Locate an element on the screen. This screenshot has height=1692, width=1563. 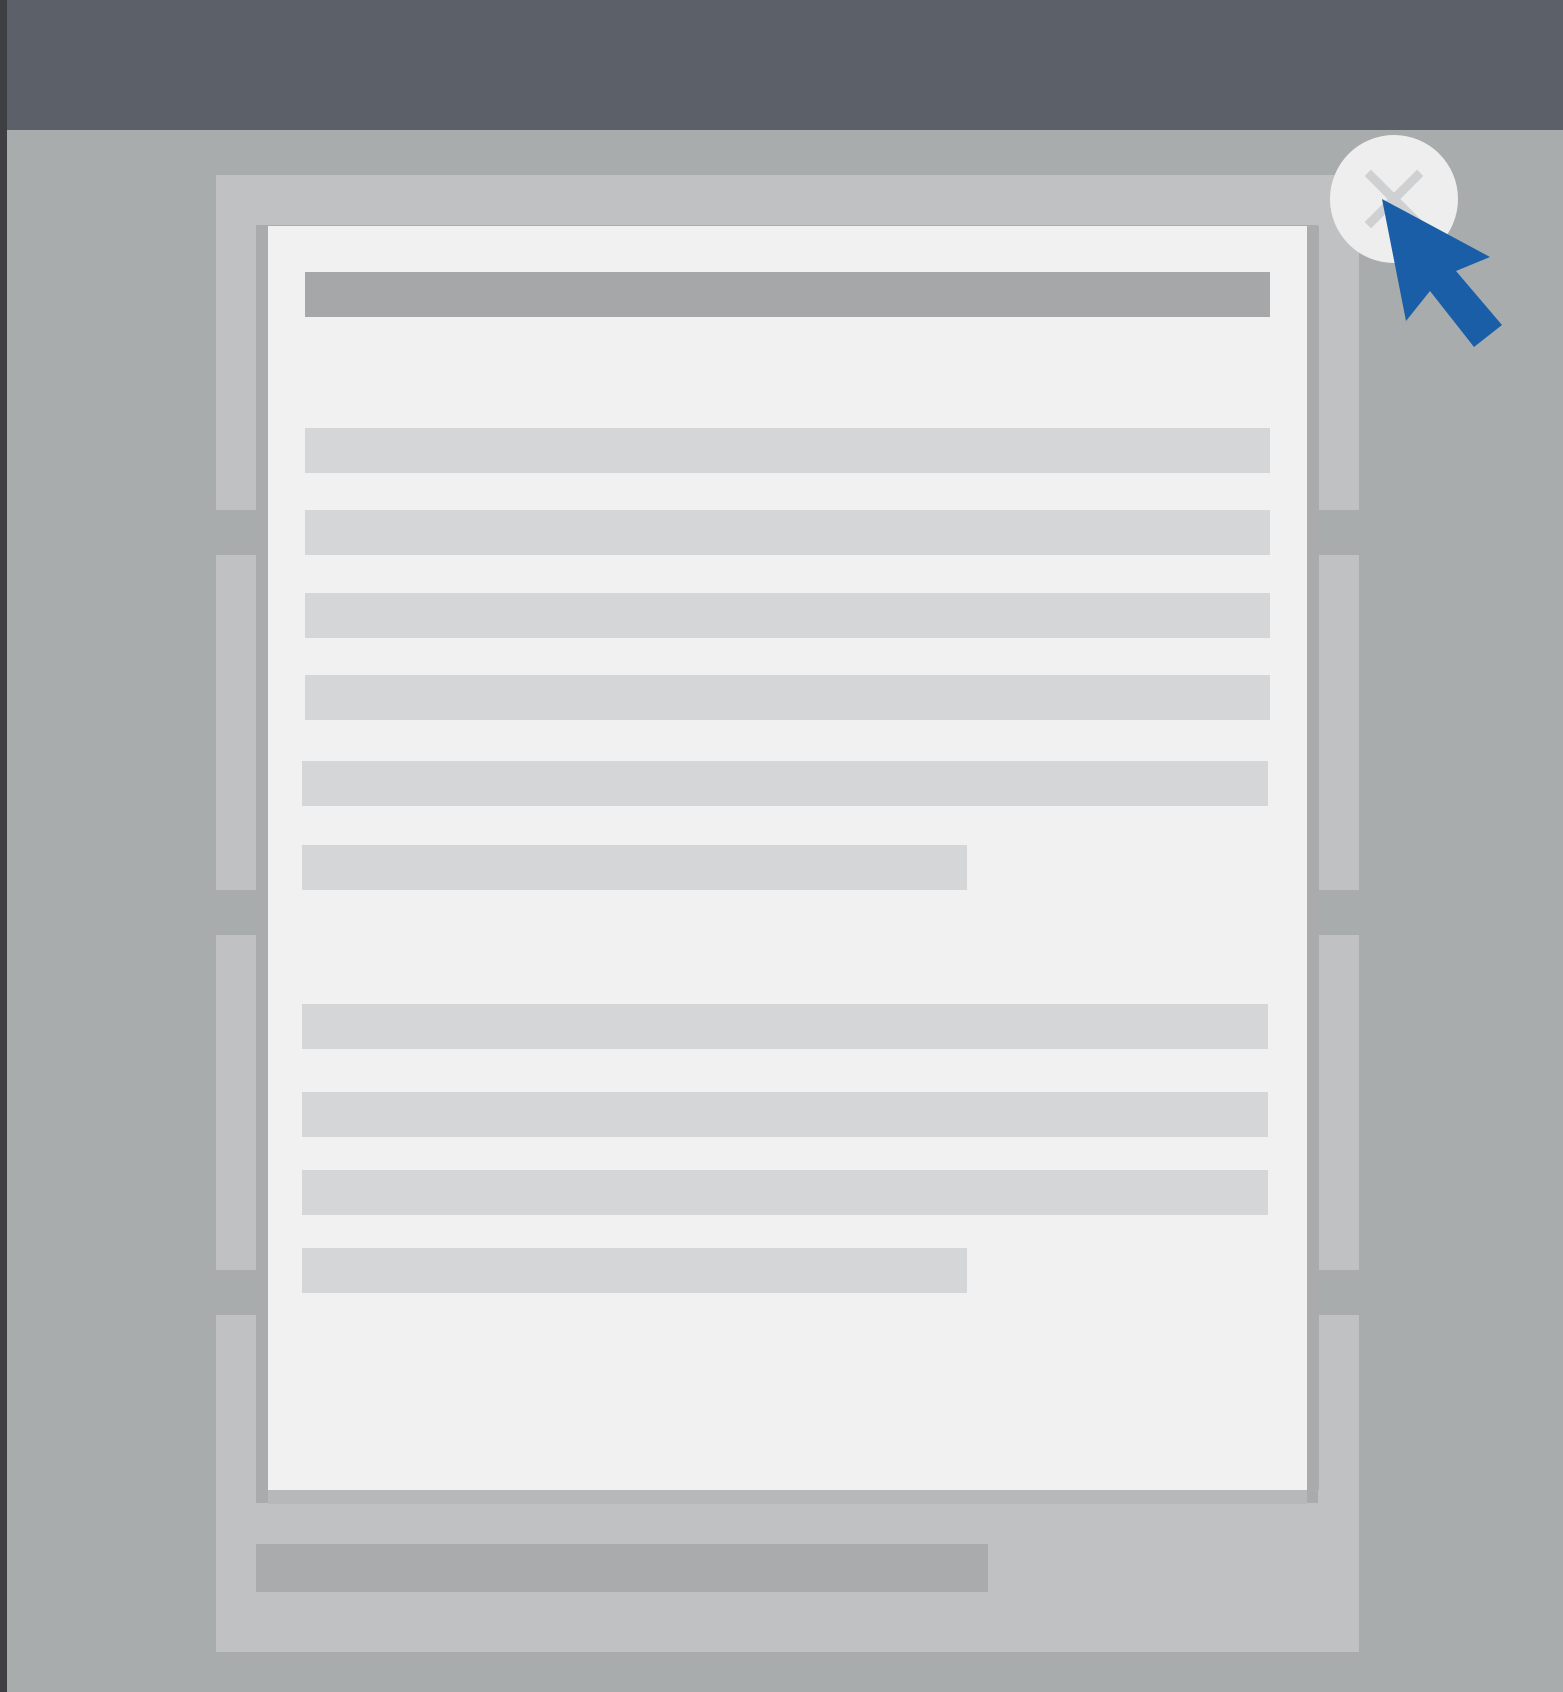
window-left-edge is located at coordinates (3, 846).